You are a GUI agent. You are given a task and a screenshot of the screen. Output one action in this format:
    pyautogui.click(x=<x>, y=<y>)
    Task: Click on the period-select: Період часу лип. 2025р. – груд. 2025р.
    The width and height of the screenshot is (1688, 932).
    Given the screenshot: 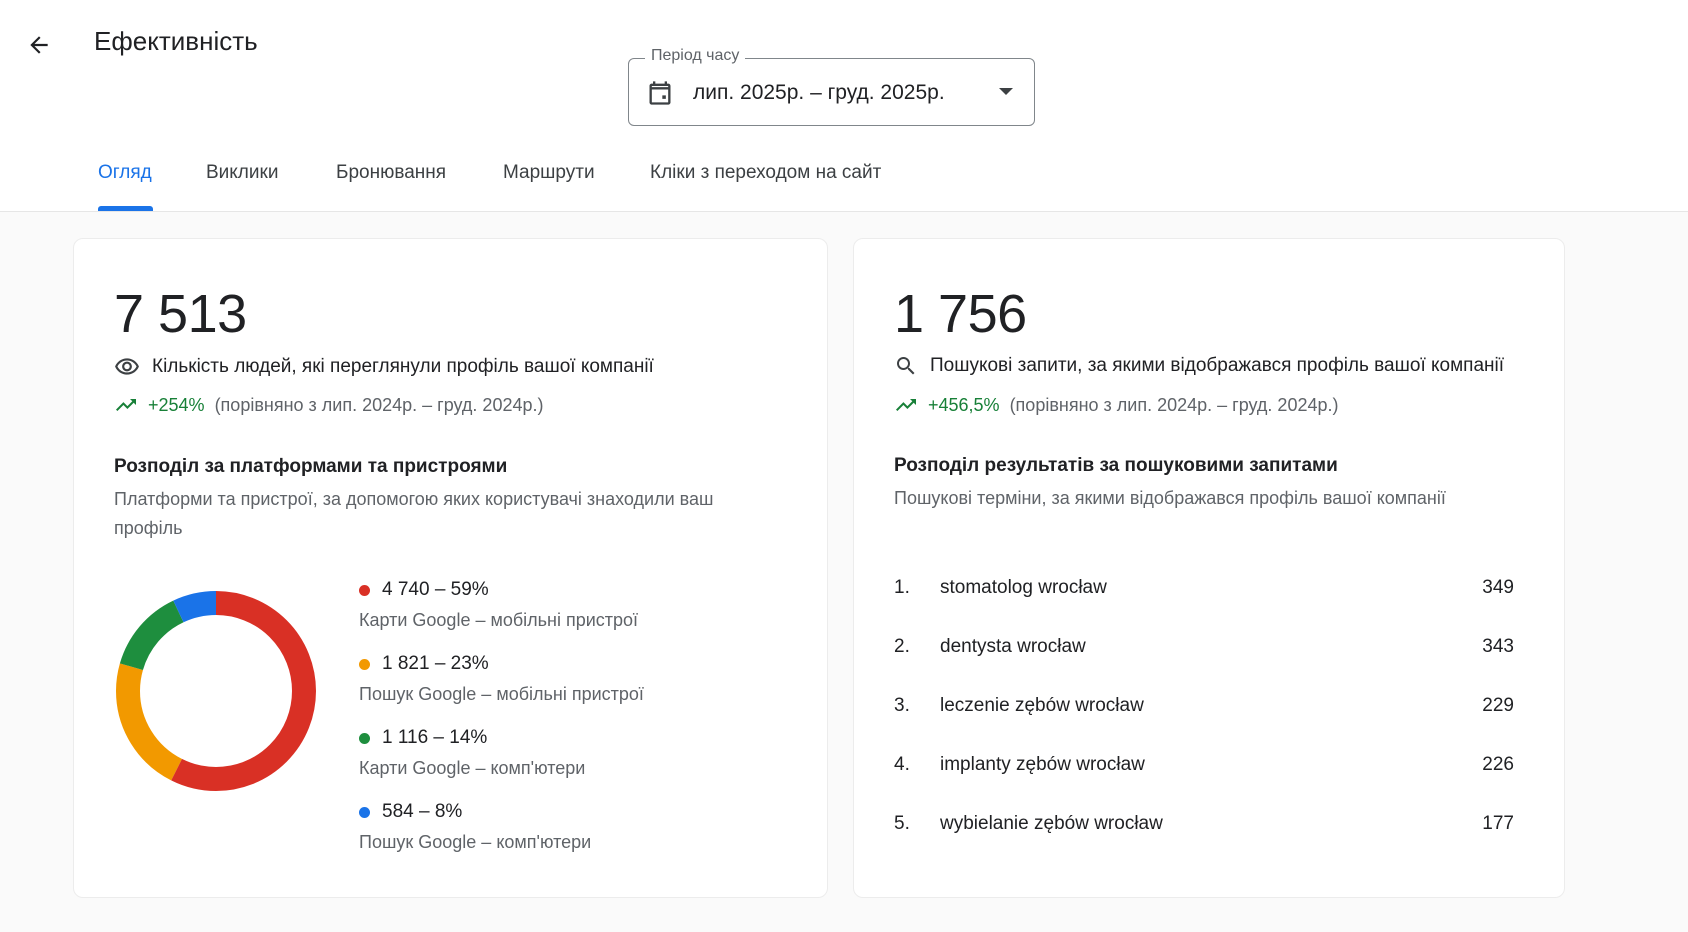 What is the action you would take?
    pyautogui.click(x=831, y=86)
    